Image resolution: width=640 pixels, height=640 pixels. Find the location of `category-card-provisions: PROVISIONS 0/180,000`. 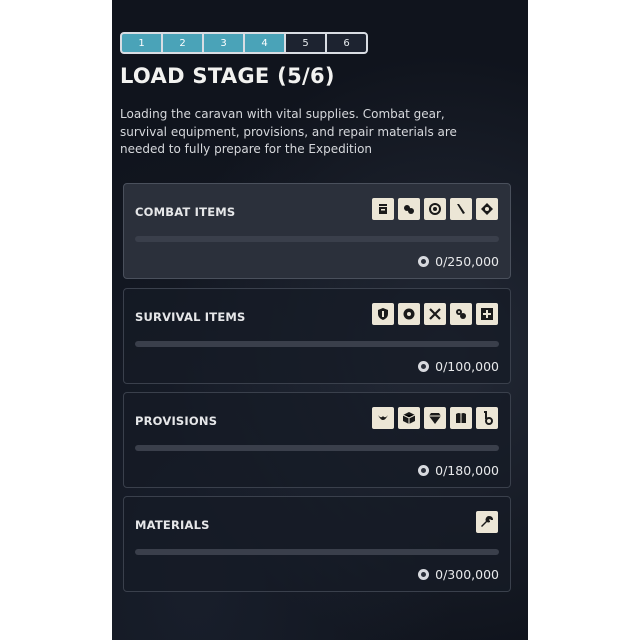

category-card-provisions: PROVISIONS 0/180,000 is located at coordinates (317, 440).